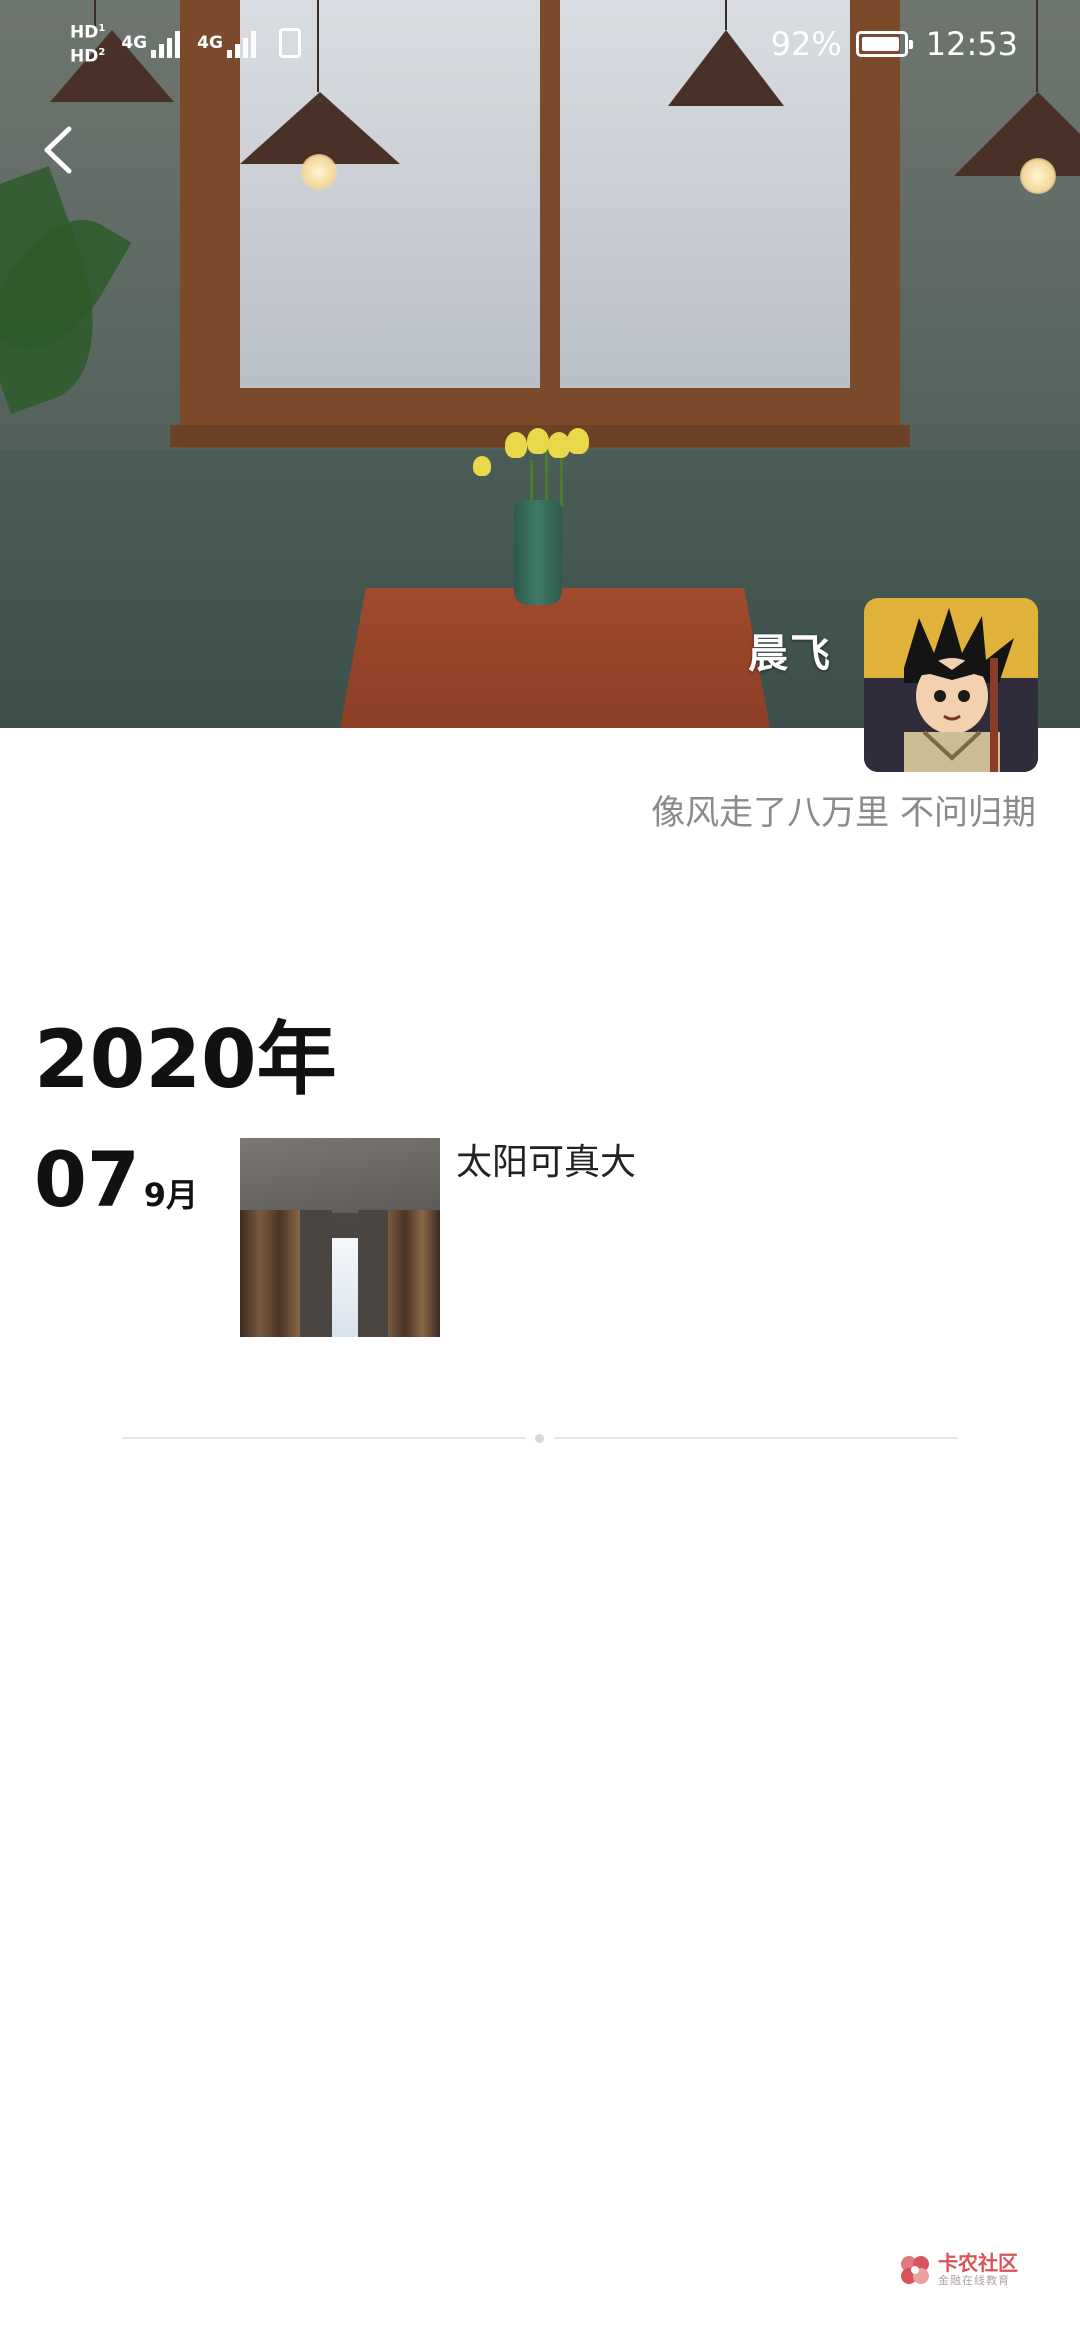  What do you see at coordinates (974, 2280) in the screenshot?
I see `watermark-subtitle: 金融在线教育` at bounding box center [974, 2280].